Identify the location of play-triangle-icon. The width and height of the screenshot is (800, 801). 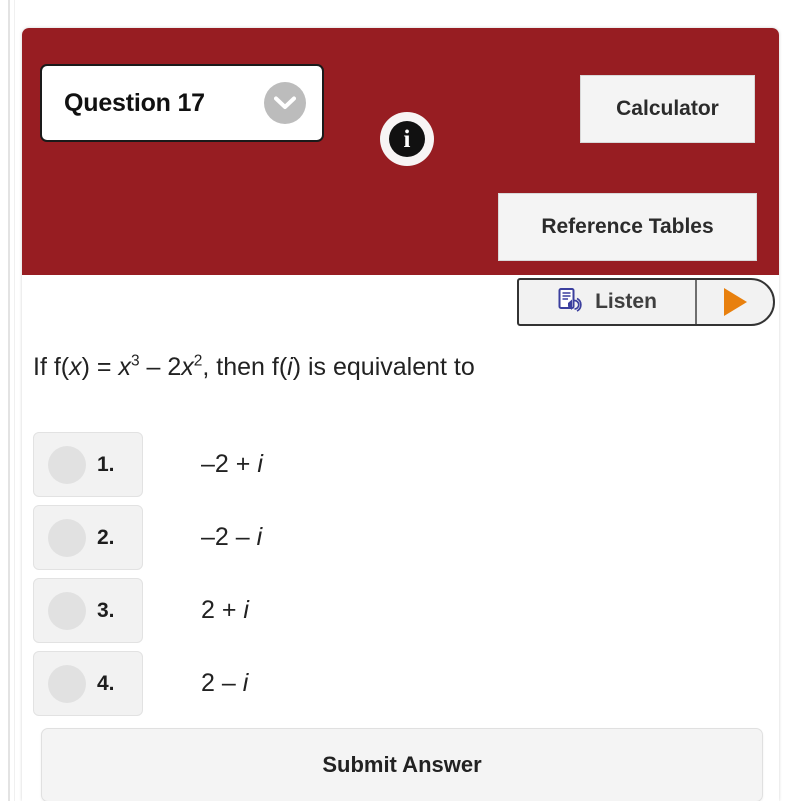
(735, 302).